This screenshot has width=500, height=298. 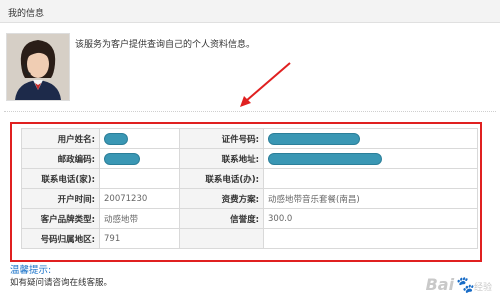 What do you see at coordinates (60, 138) in the screenshot?
I see `label-user-name: 用户姓名:` at bounding box center [60, 138].